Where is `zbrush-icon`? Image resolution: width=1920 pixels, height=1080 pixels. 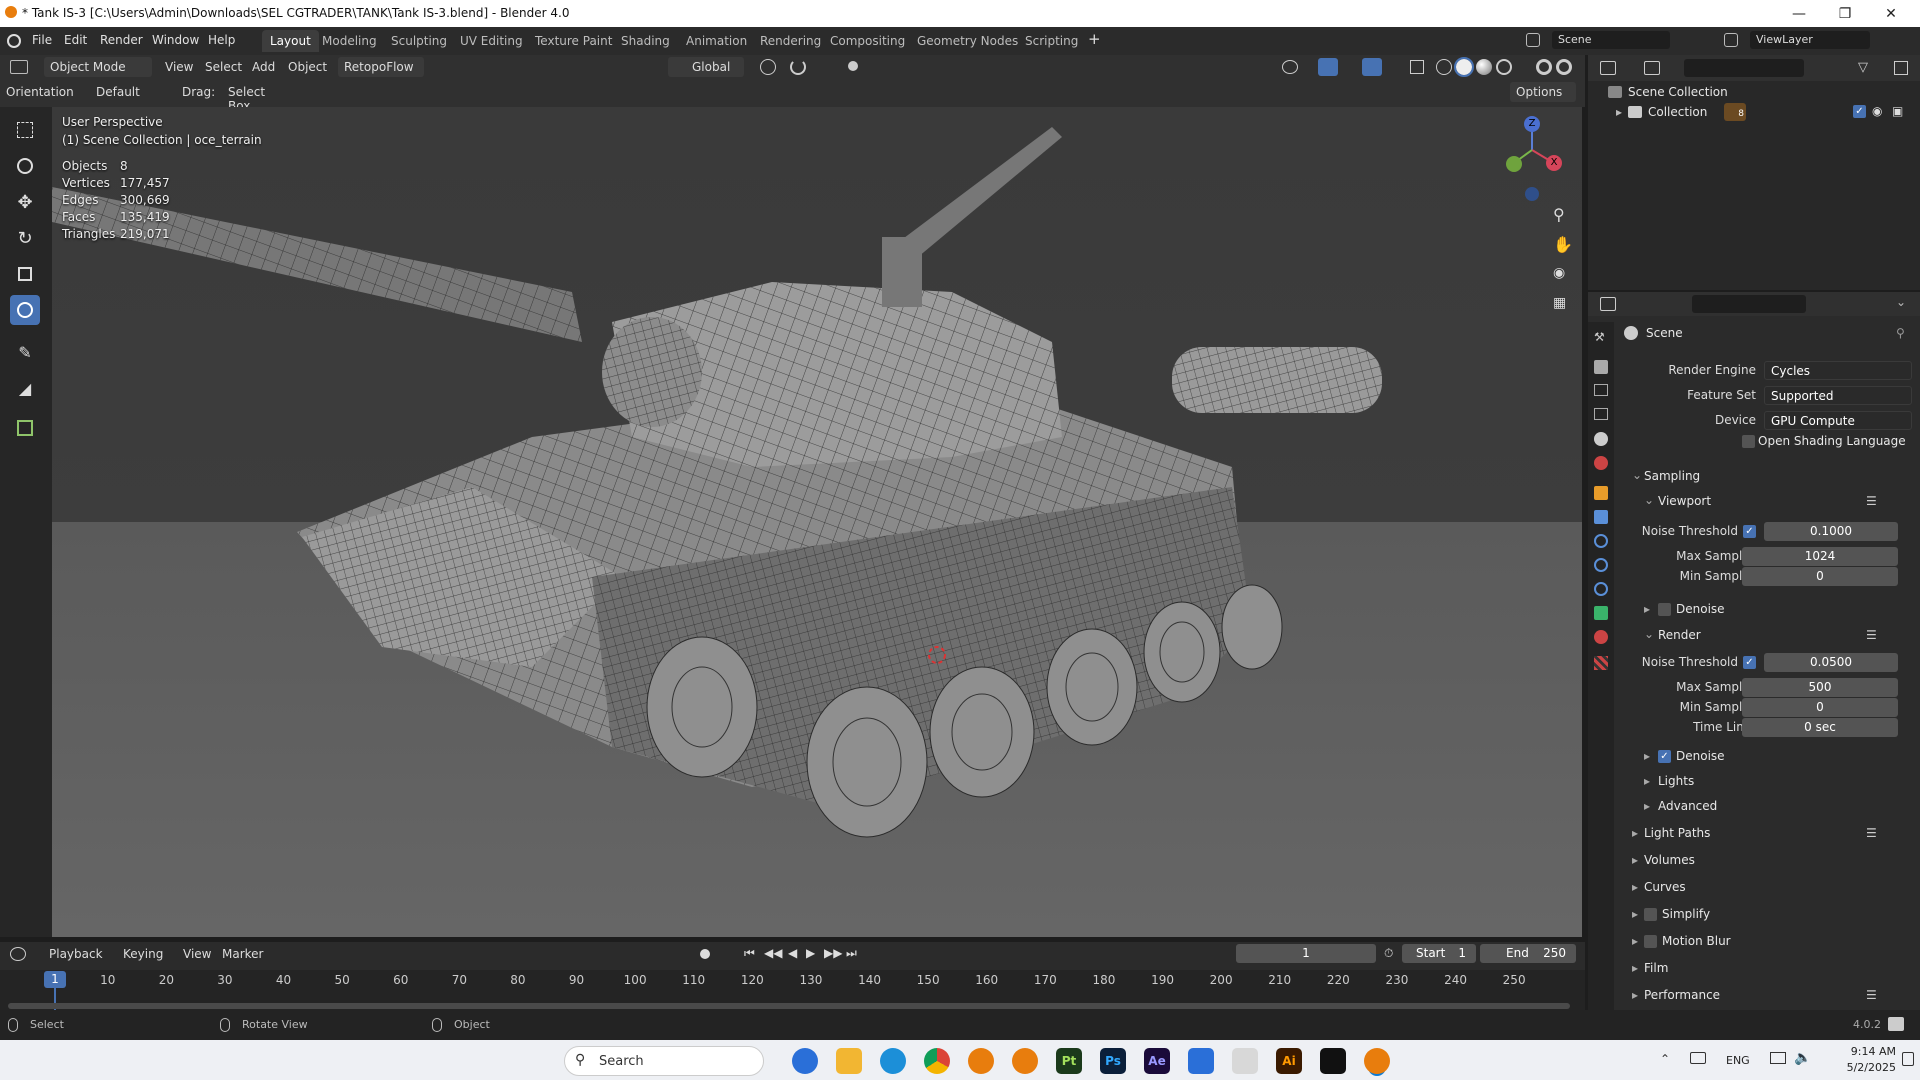
zbrush-icon is located at coordinates (1245, 1061).